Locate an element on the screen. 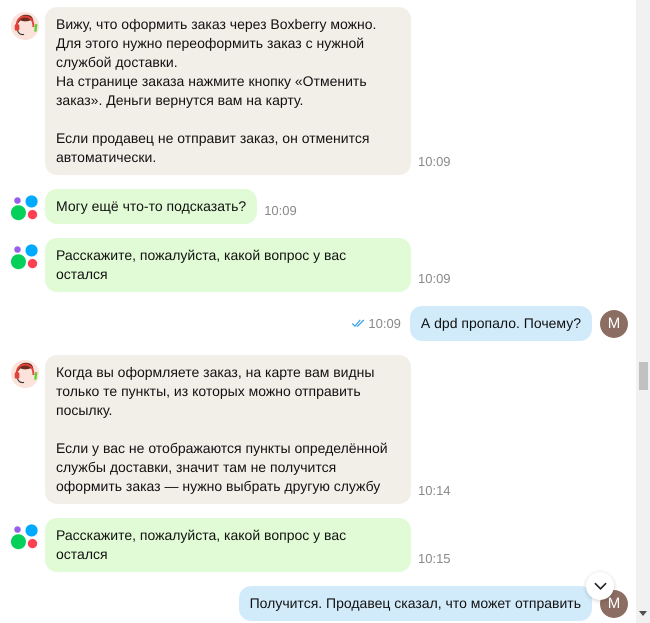 The width and height of the screenshot is (650, 623). scroll-down-arrow-icon is located at coordinates (643, 613).